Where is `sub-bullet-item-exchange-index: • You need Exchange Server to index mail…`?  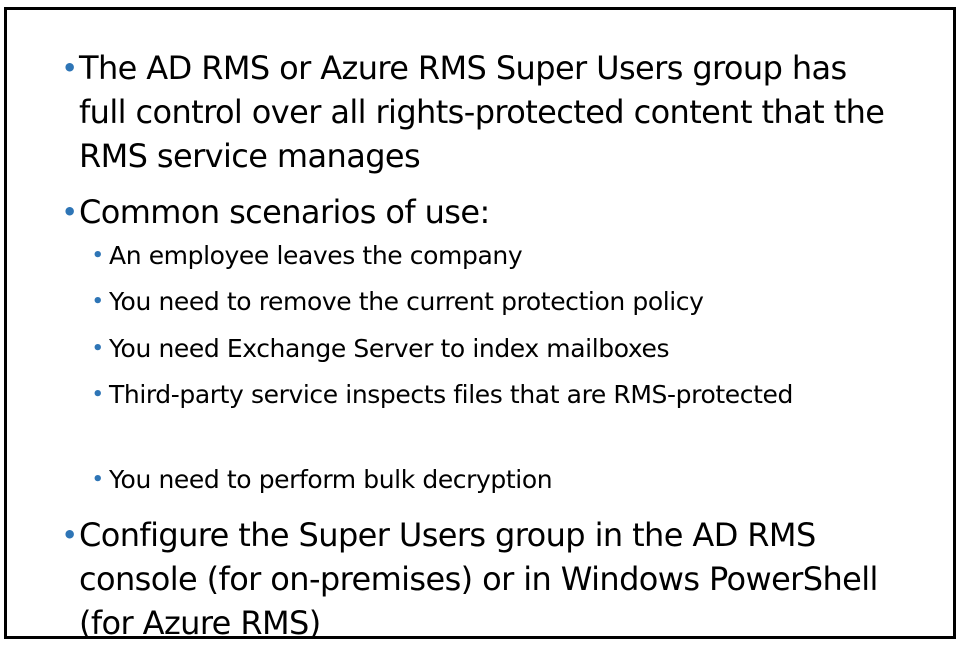
sub-bullet-item-exchange-index: • You need Exchange Server to index mail… is located at coordinates (452, 349).